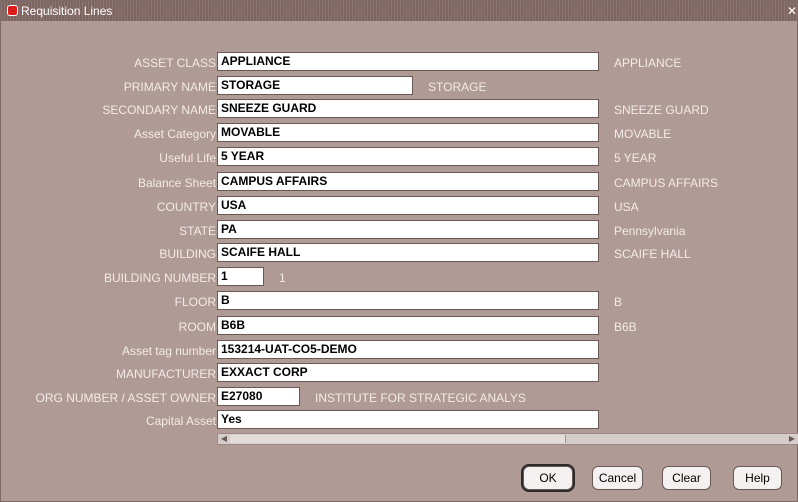 The image size is (798, 502). Describe the element at coordinates (240, 276) in the screenshot. I see `building-number-field: 1` at that location.